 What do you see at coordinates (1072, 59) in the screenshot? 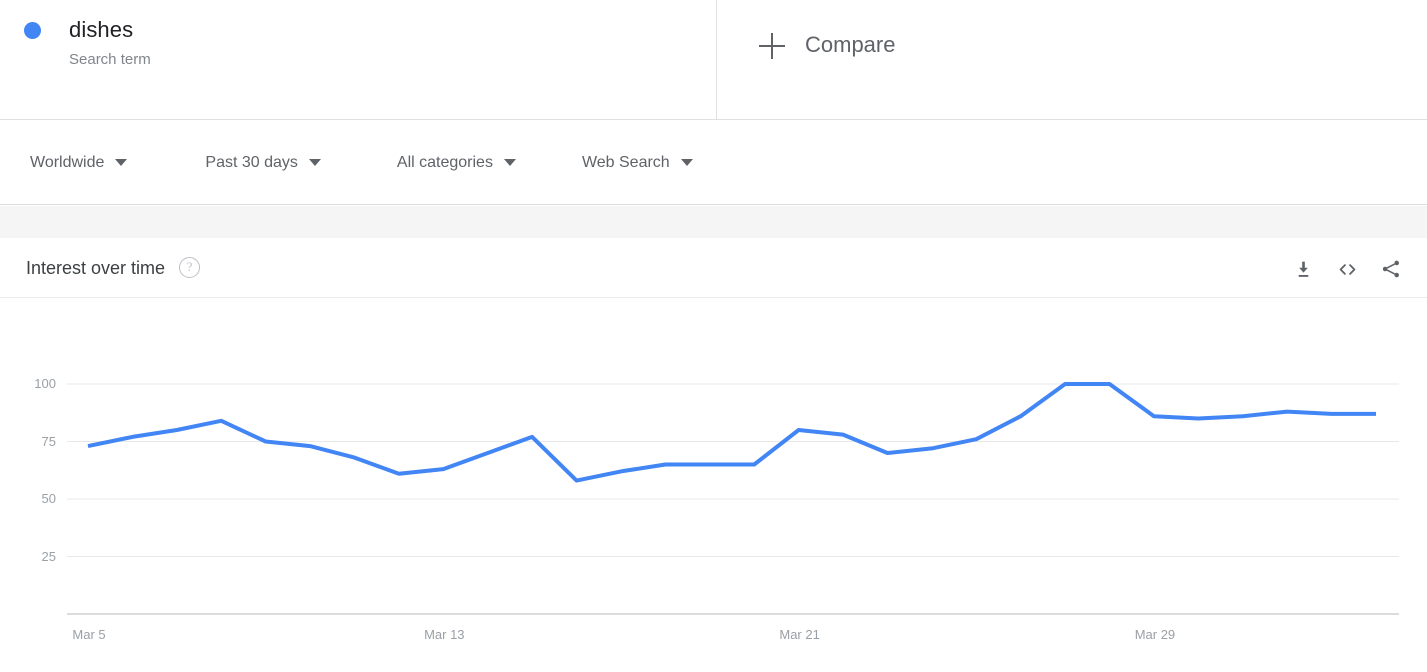
I see `add-comparison-button: Compare` at bounding box center [1072, 59].